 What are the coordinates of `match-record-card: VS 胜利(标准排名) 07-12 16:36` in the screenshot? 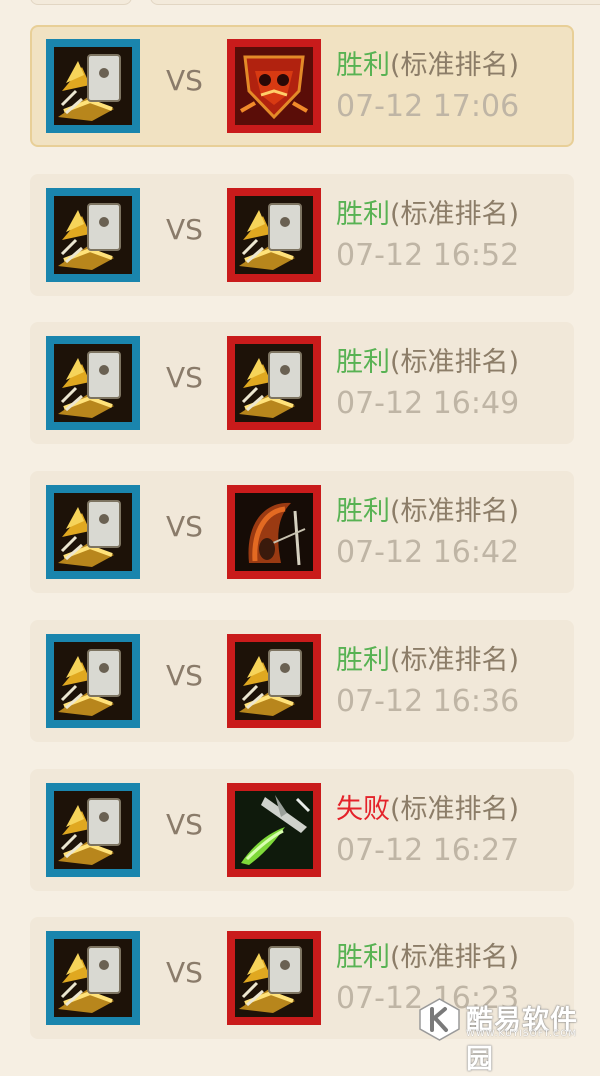 It's located at (302, 681).